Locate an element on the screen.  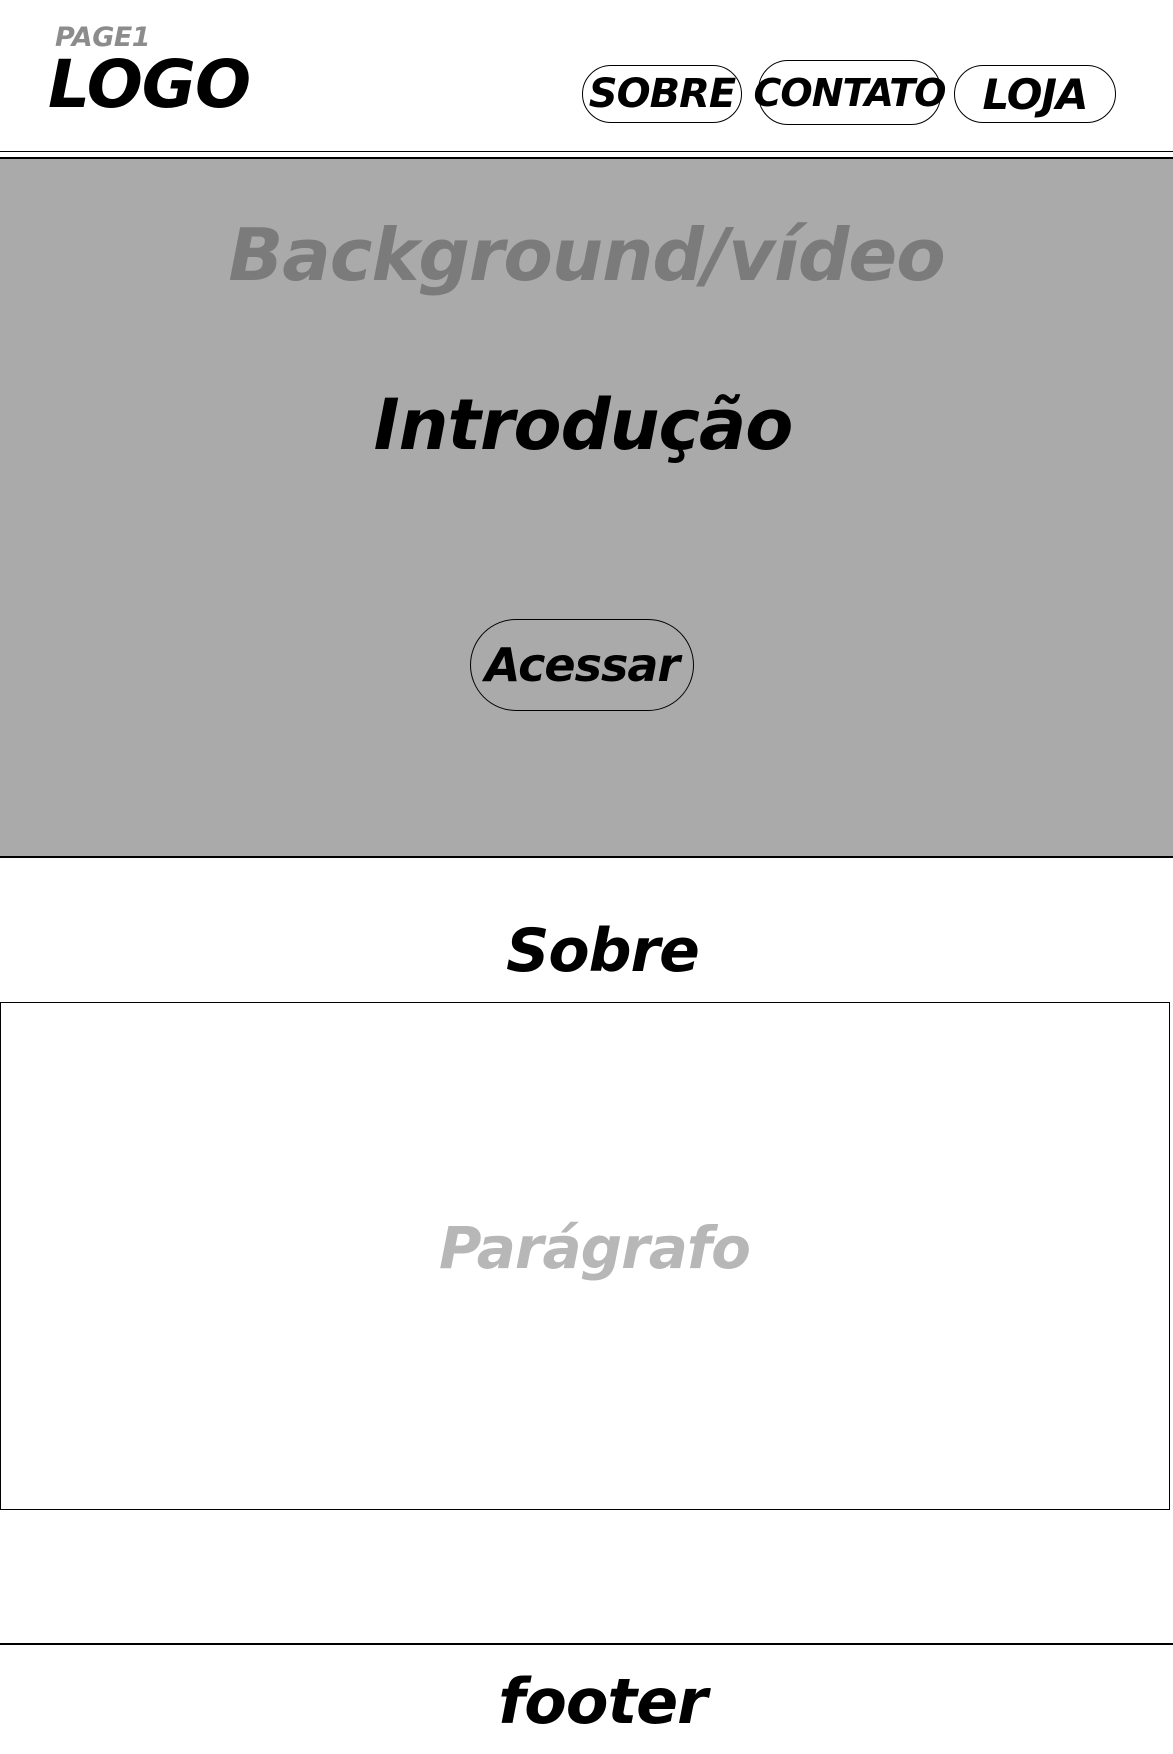
about-title: Sobre is located at coordinates (603, 951).